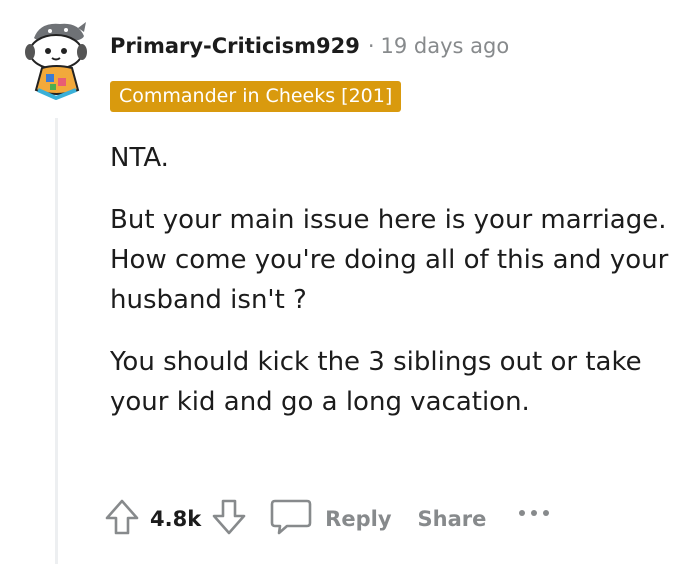  I want to click on downvote-button, so click(229, 519).